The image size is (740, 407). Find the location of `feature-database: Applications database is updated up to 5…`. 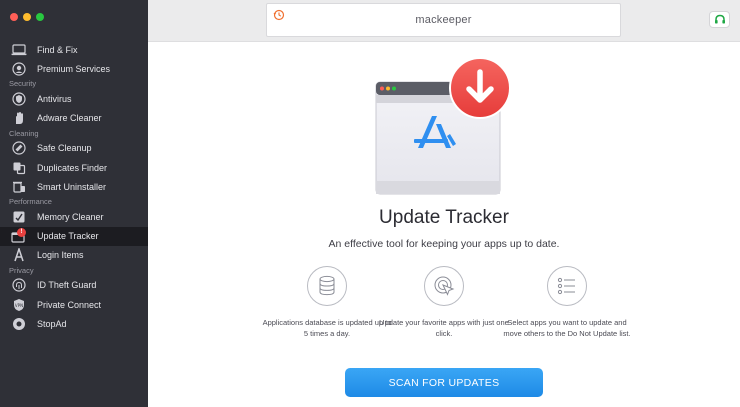

feature-database: Applications database is updated up to 5… is located at coordinates (327, 302).